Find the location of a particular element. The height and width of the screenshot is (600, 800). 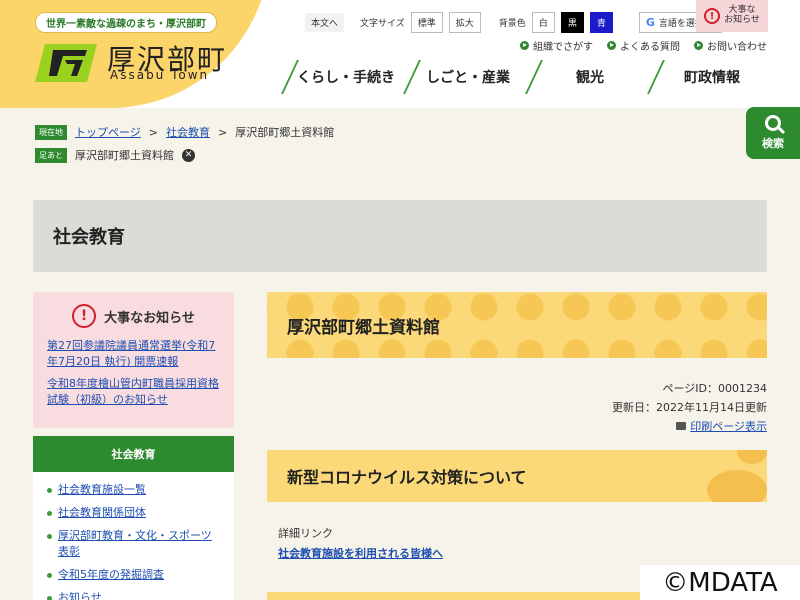

notice-link: 第27回参議院議員通常選挙(令和7年7月20日 執行) 開票速報 is located at coordinates (133, 354).